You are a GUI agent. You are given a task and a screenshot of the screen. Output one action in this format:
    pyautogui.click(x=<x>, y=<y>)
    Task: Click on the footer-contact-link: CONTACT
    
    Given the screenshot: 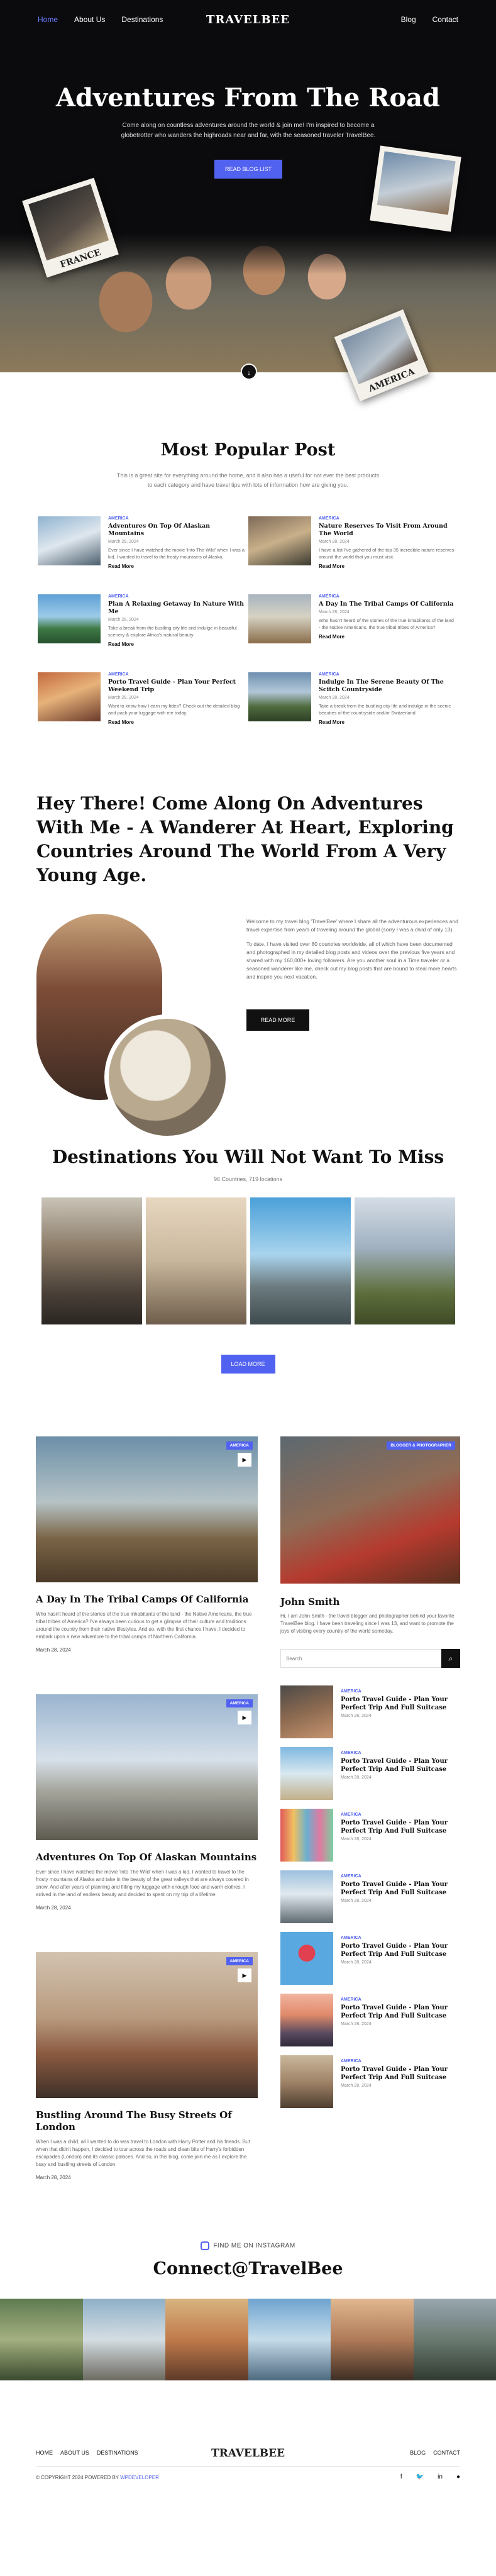 What is the action you would take?
    pyautogui.click(x=446, y=2453)
    